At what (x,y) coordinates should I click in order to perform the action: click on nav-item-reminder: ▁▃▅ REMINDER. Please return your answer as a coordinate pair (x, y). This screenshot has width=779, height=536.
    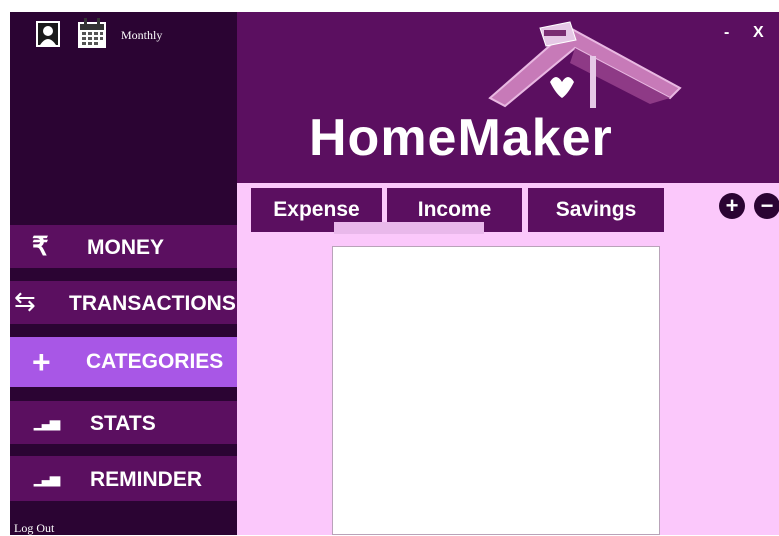
    Looking at the image, I should click on (123, 478).